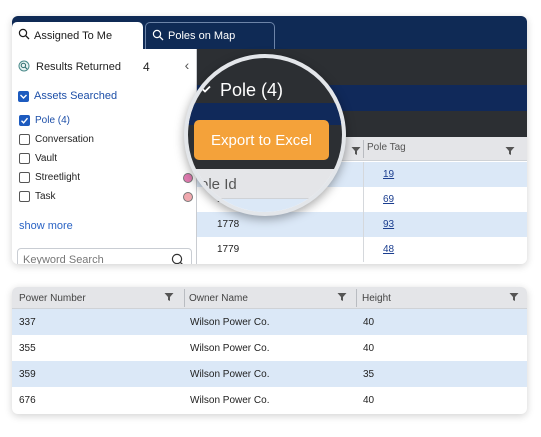 The width and height of the screenshot is (541, 437). I want to click on results-returned-row: Results Returned 4, so click(104, 67).